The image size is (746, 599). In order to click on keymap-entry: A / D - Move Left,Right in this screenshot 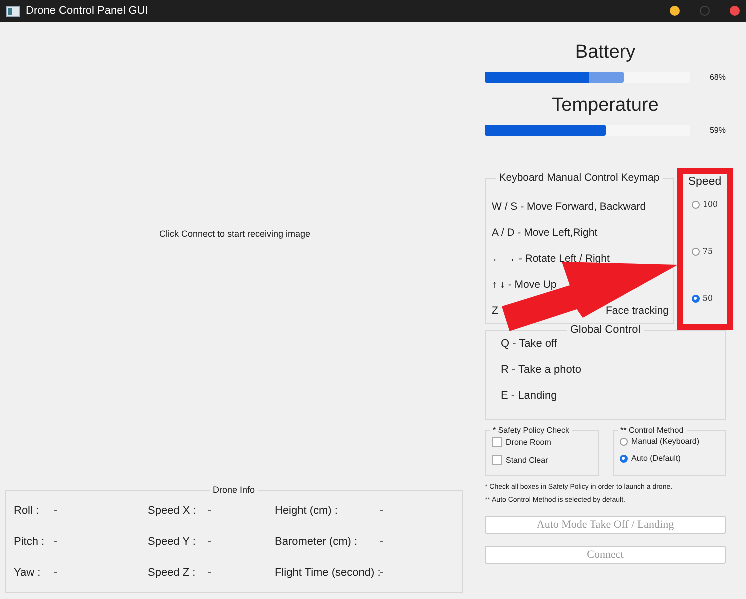, I will do `click(545, 232)`.